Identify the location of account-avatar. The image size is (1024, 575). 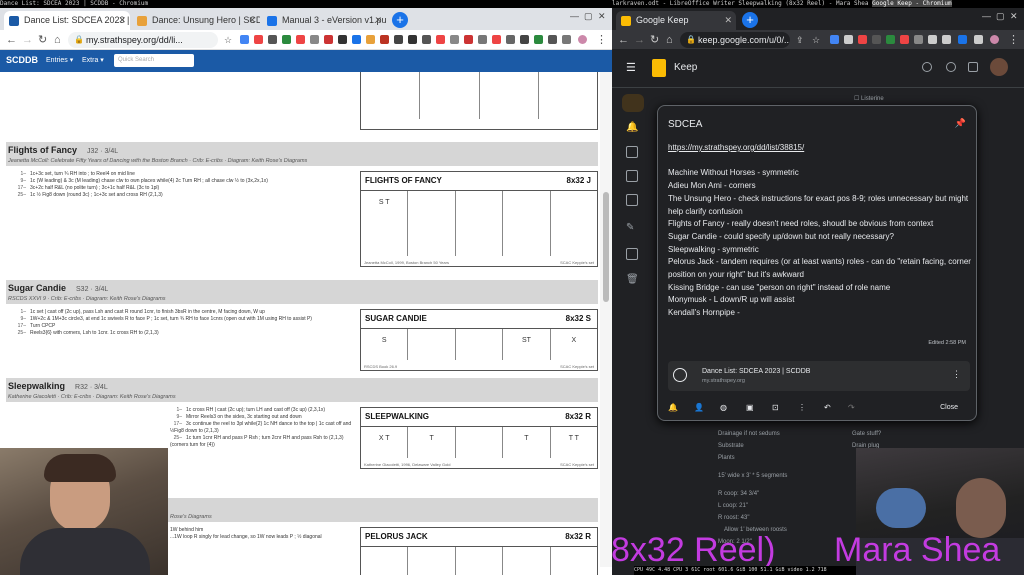
(999, 67).